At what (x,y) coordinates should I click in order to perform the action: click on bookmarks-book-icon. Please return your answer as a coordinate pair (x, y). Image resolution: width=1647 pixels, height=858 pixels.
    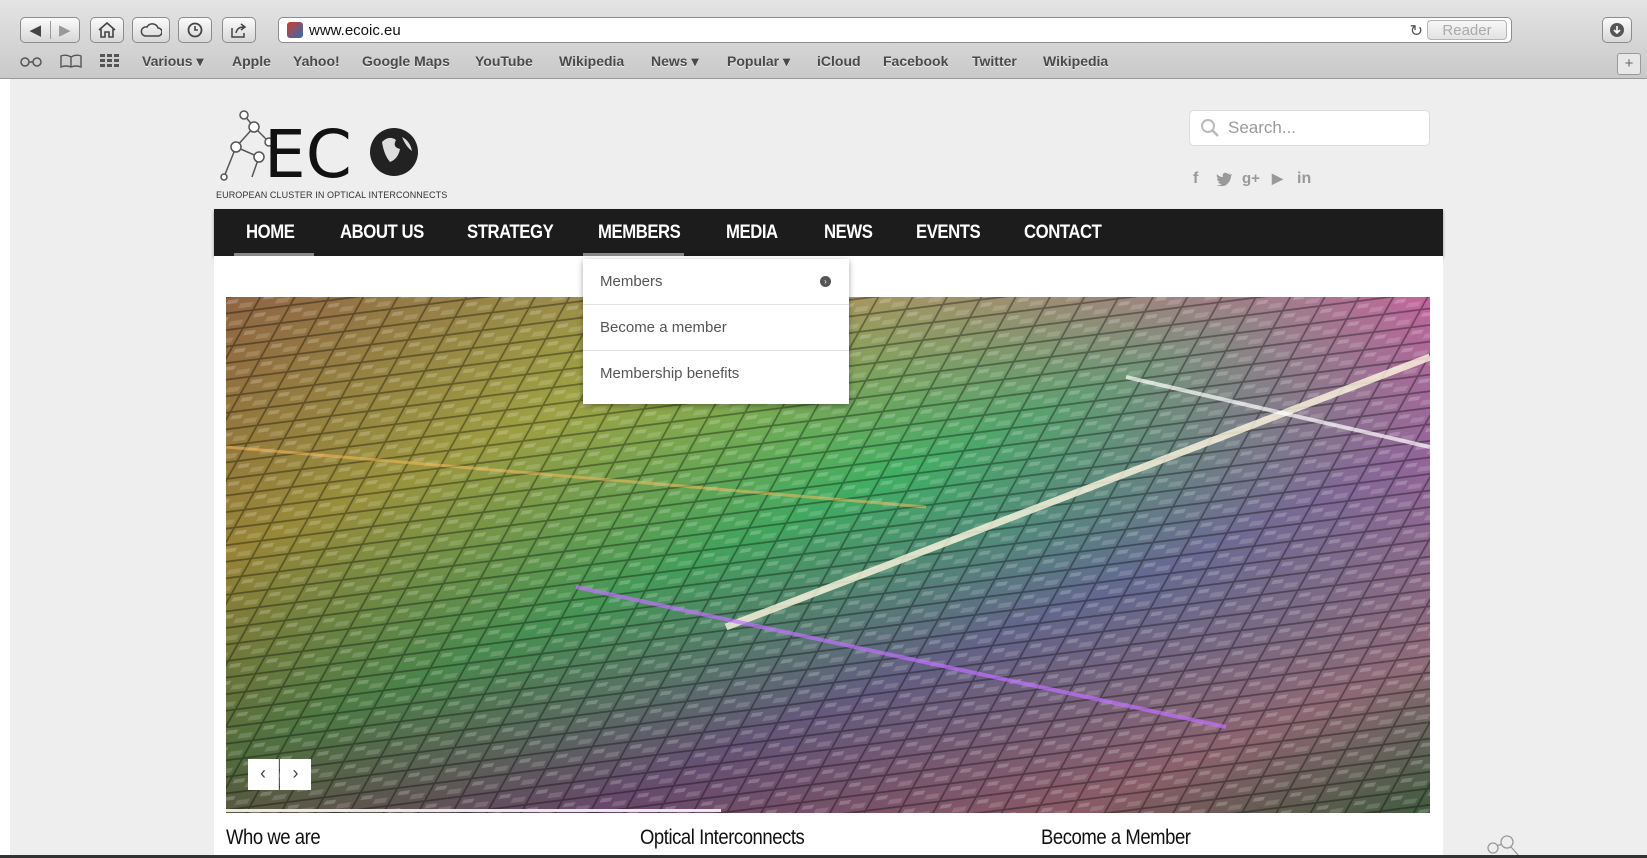
    Looking at the image, I should click on (71, 63).